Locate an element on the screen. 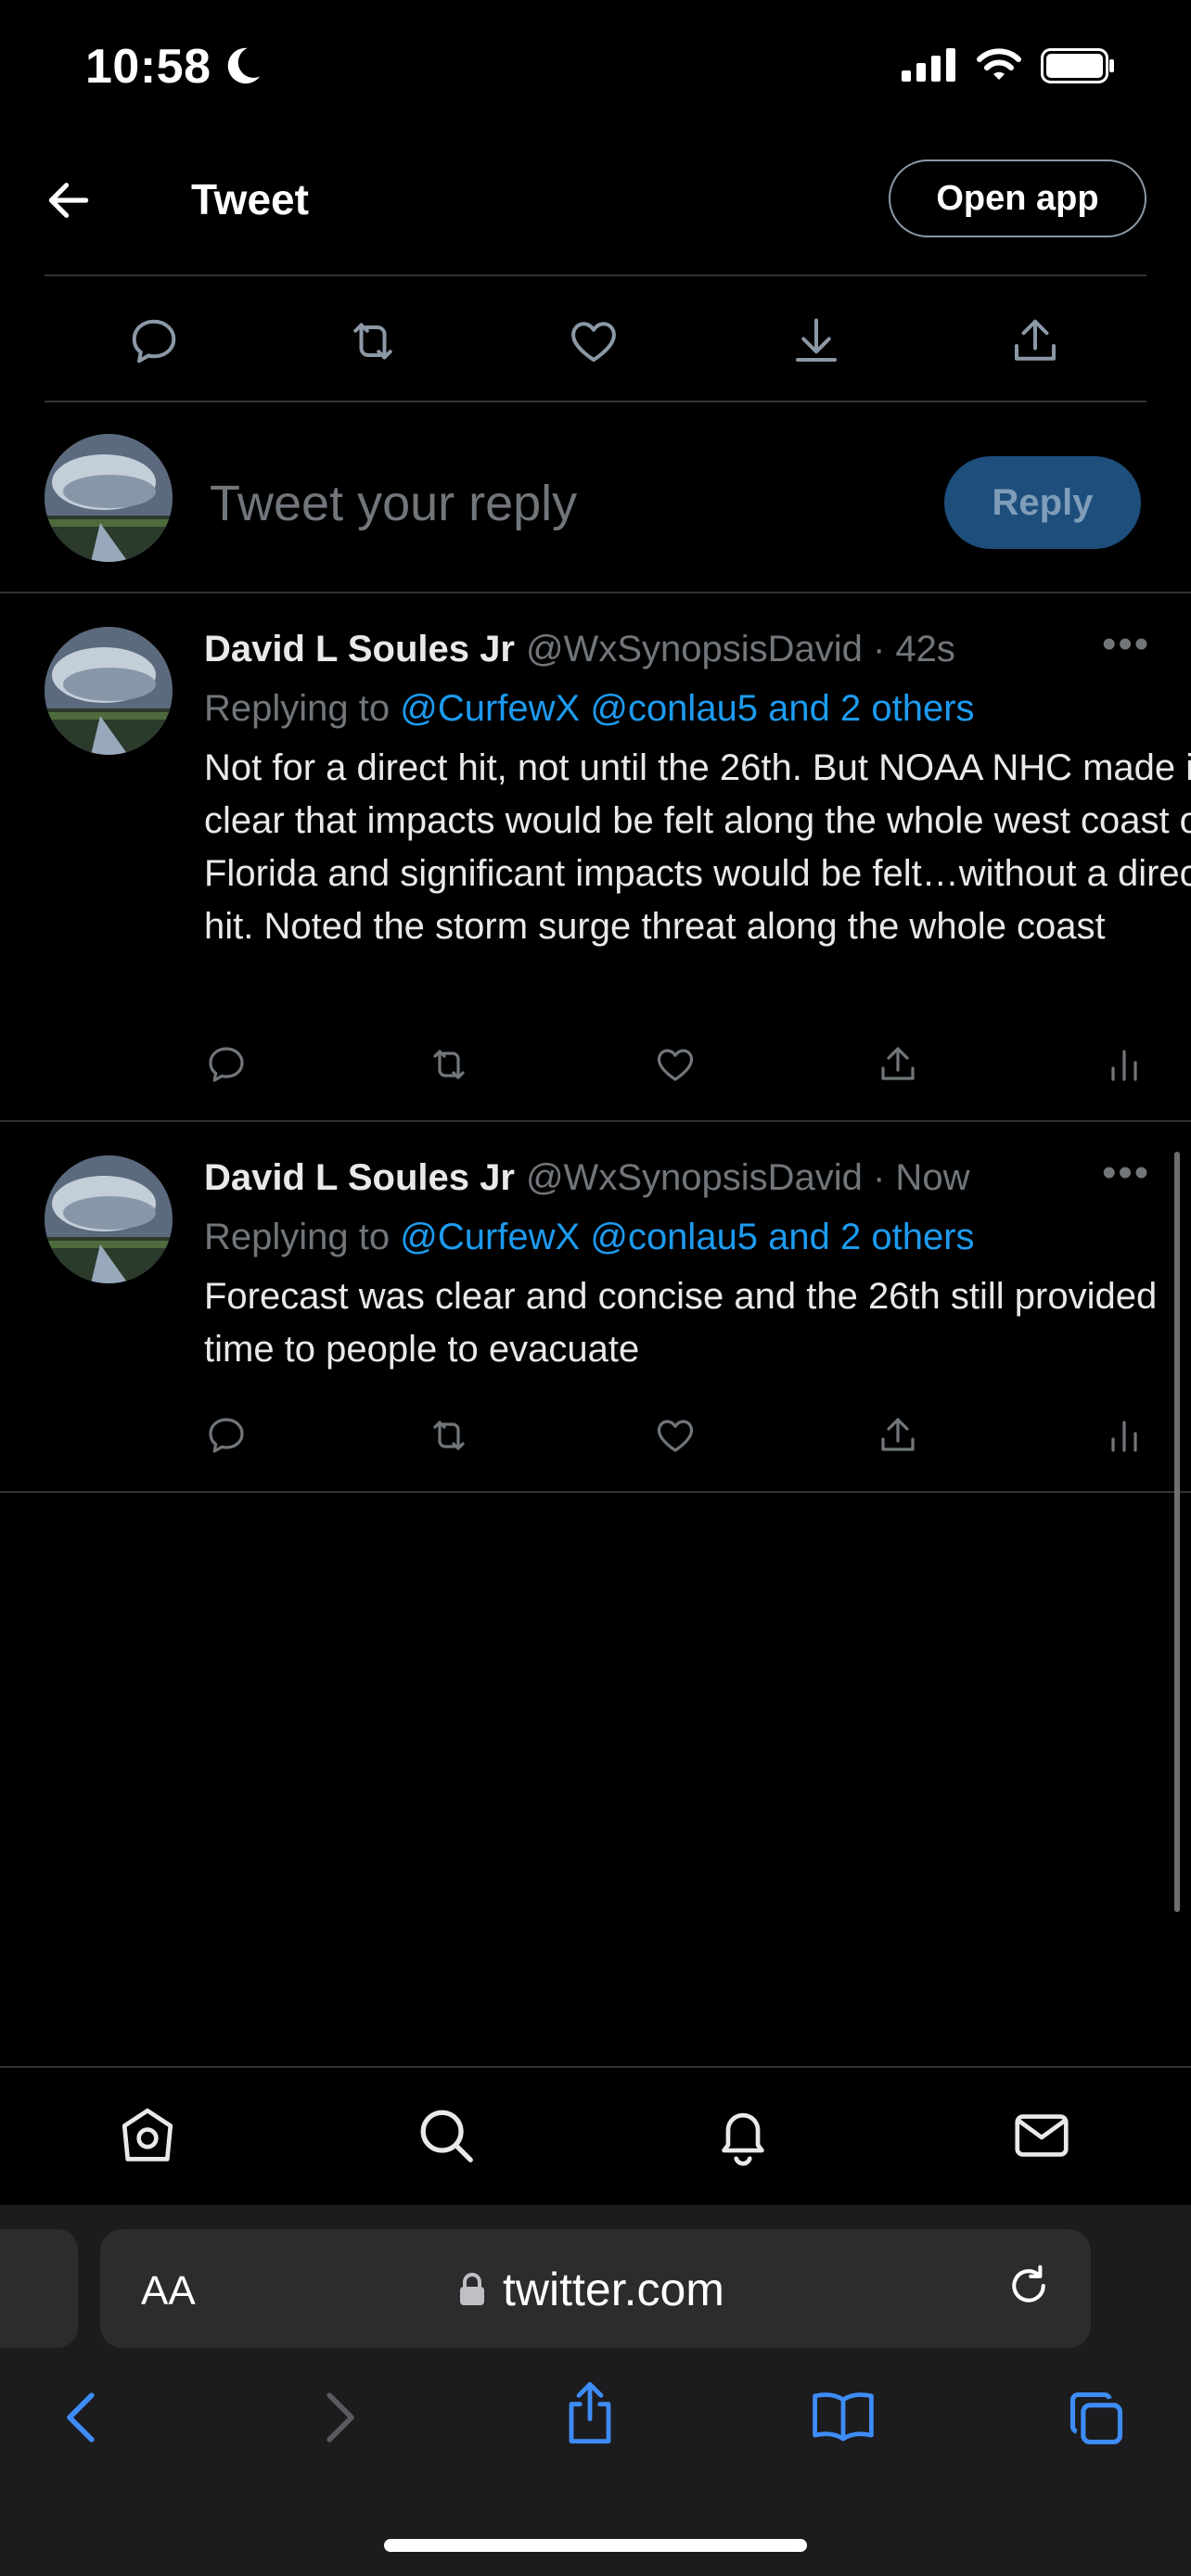 The width and height of the screenshot is (1191, 2576). status-time: 10:58 is located at coordinates (148, 67).